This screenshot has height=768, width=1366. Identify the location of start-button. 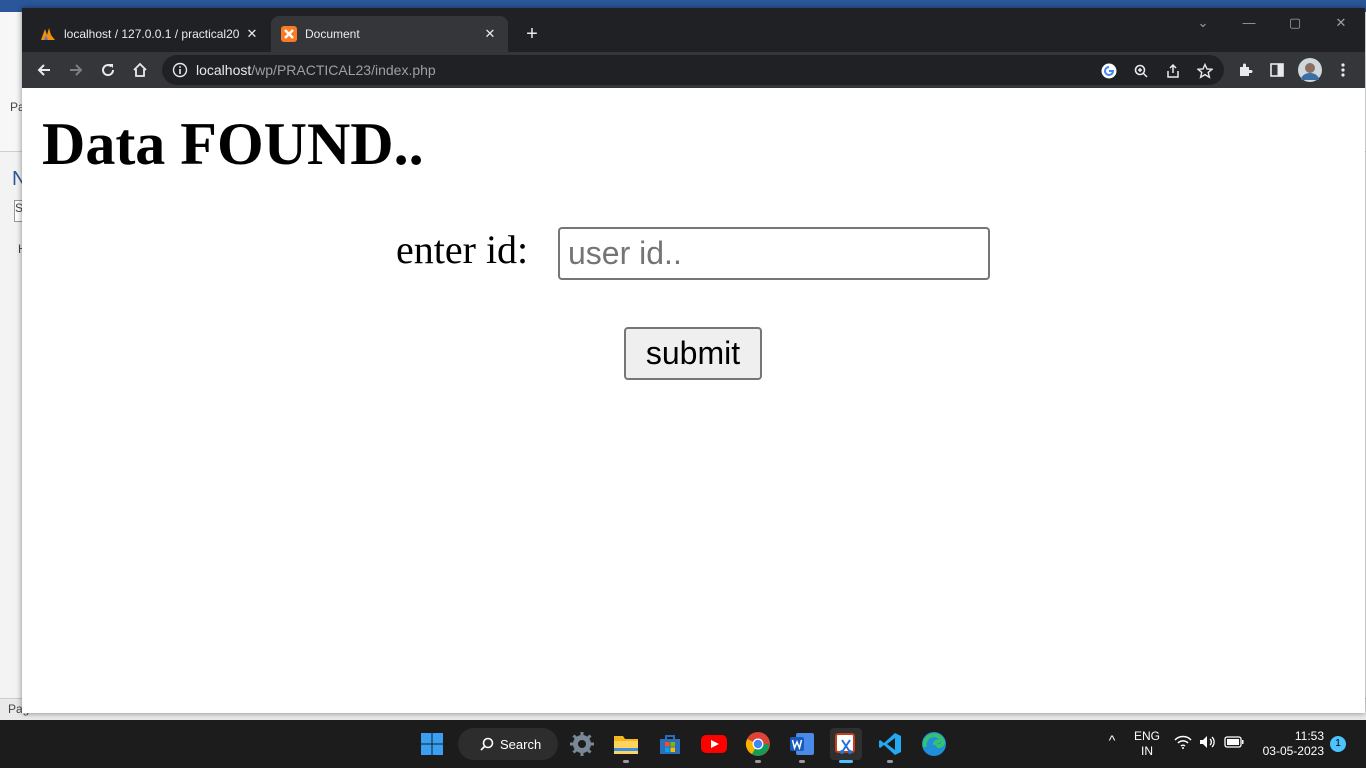
(432, 744).